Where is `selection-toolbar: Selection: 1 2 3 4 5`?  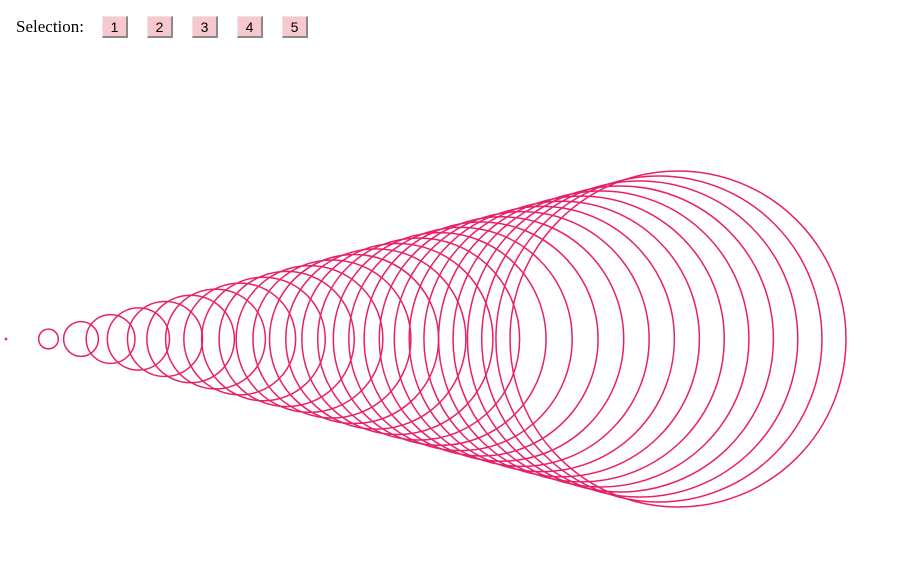 selection-toolbar: Selection: 1 2 3 4 5 is located at coordinates (171, 27).